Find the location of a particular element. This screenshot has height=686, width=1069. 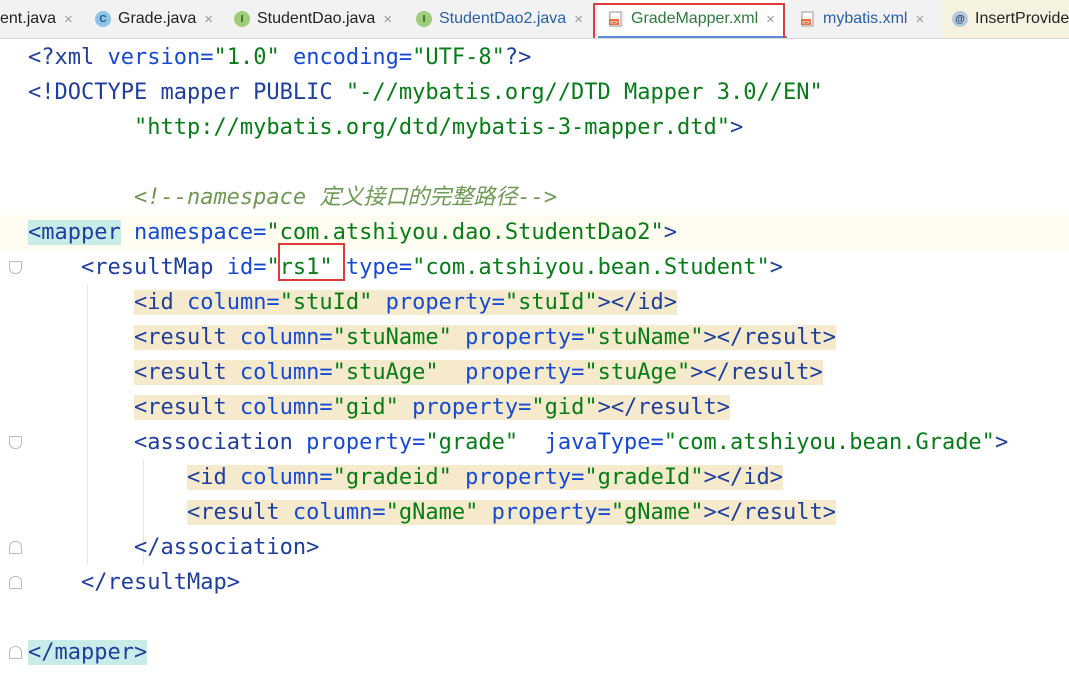

tab-grade-java: C Grade.java × is located at coordinates (157, 19).